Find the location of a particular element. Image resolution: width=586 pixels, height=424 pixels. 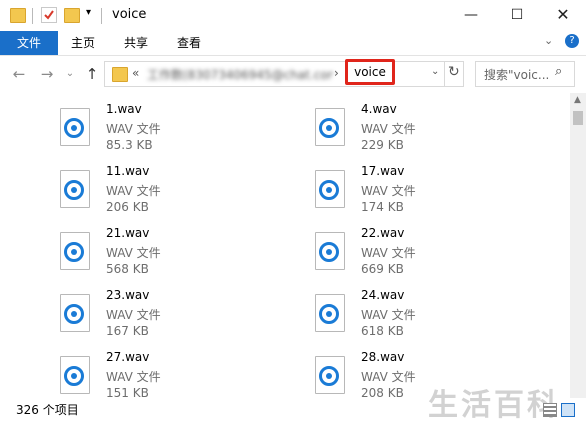

file-item: 23.wav WAV 文件 167 KB is located at coordinates (160, 316).